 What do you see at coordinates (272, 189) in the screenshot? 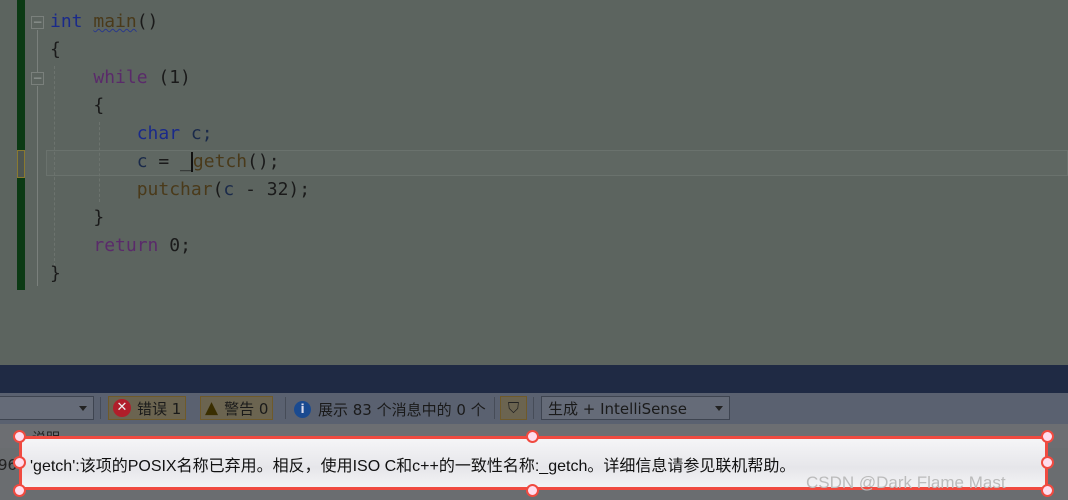
I see `code-token: - 32);` at bounding box center [272, 189].